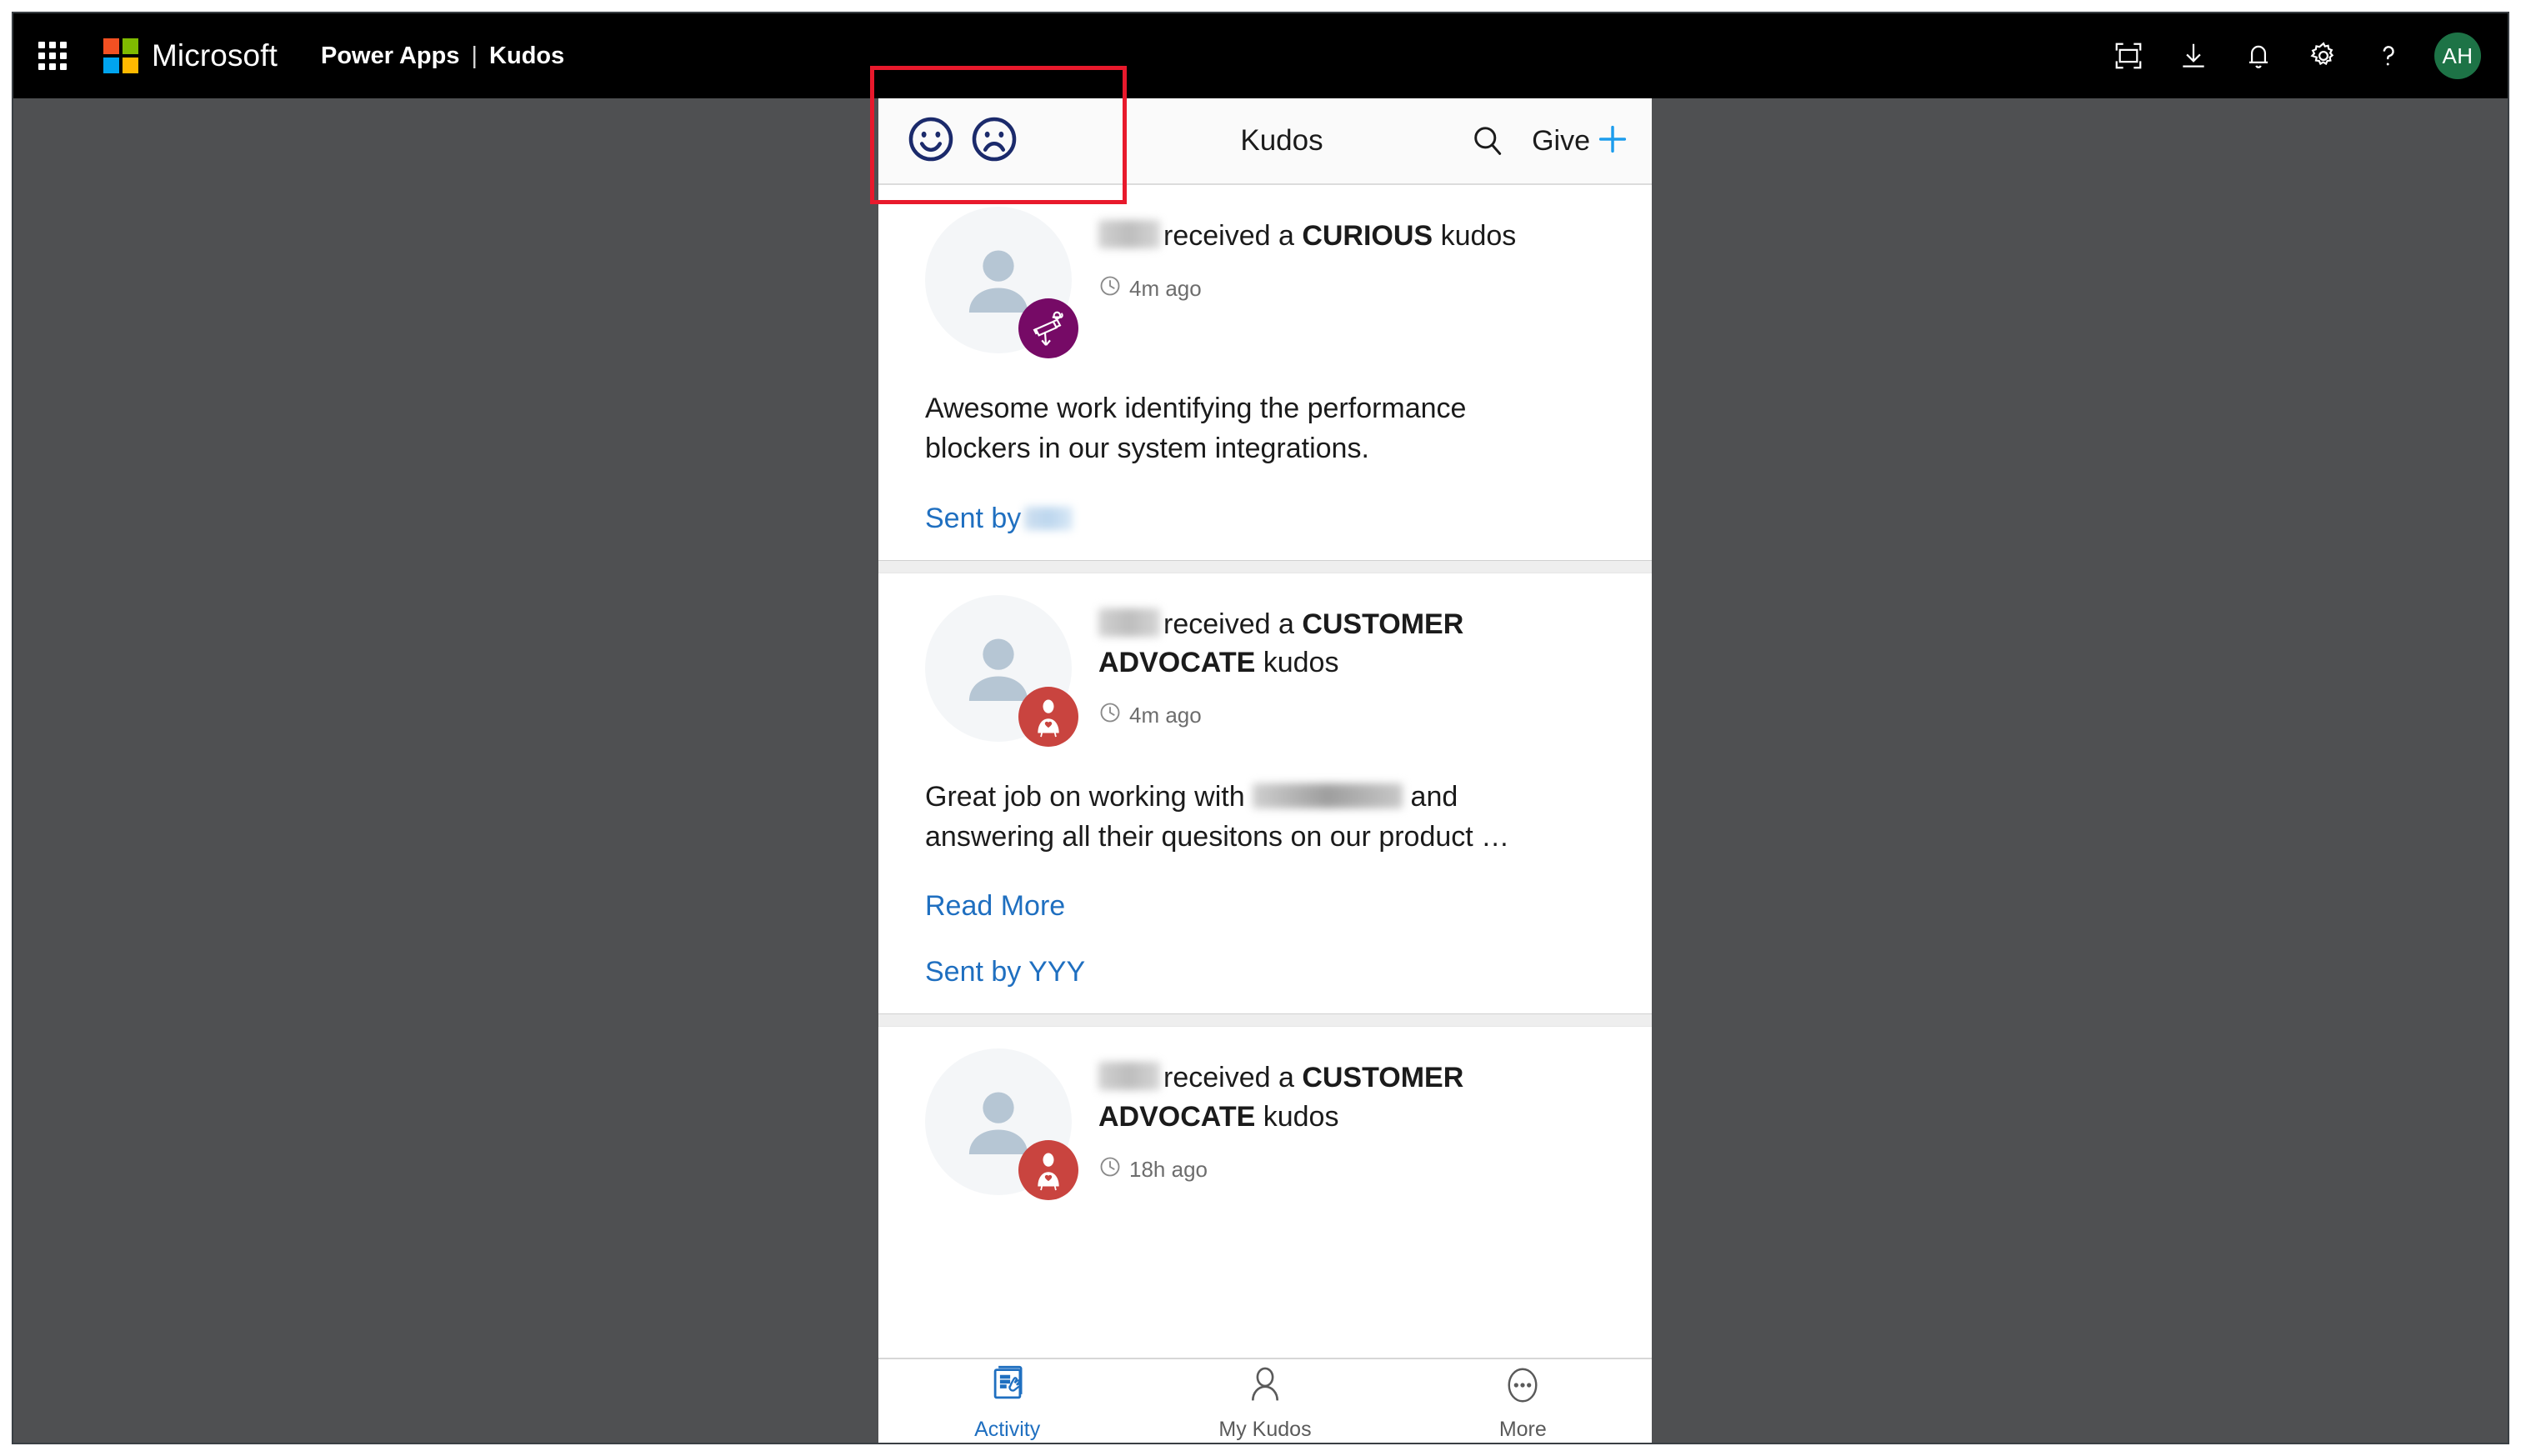  Describe the element at coordinates (1265, 1429) in the screenshot. I see `nav-label-my-kudos: My Kudos` at that location.